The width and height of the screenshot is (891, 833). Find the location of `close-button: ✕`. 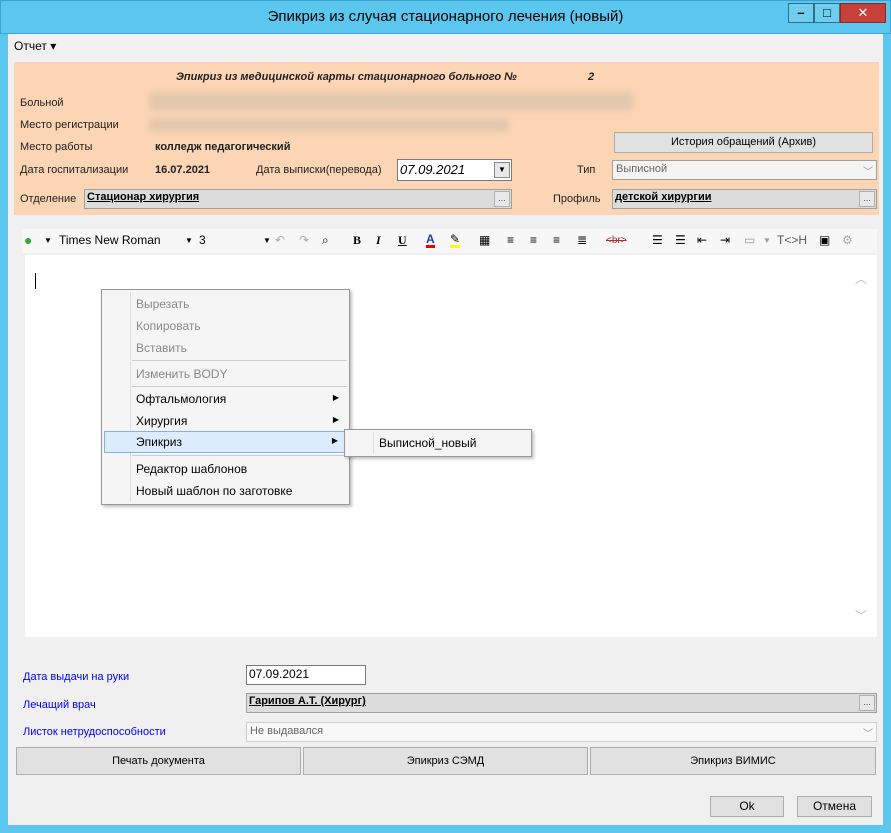

close-button: ✕ is located at coordinates (863, 13).